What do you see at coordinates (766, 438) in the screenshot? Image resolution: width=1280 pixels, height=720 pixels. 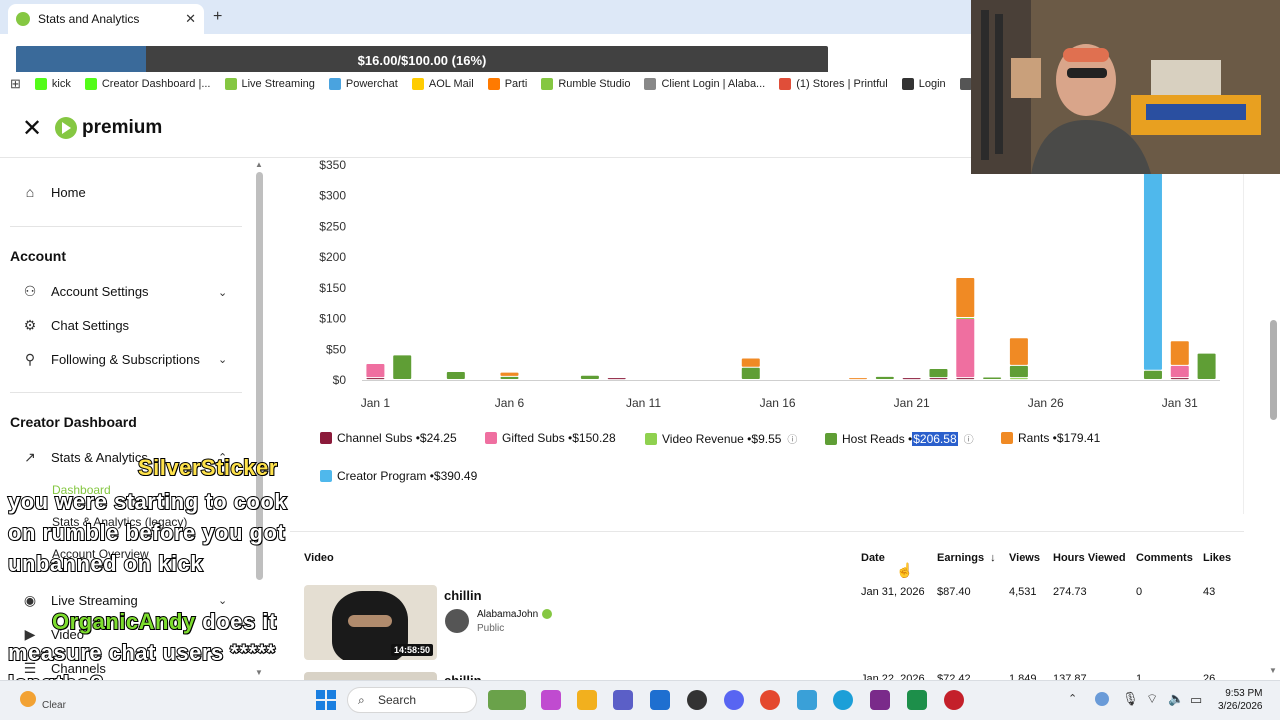 I see `legend-value: $9.55` at bounding box center [766, 438].